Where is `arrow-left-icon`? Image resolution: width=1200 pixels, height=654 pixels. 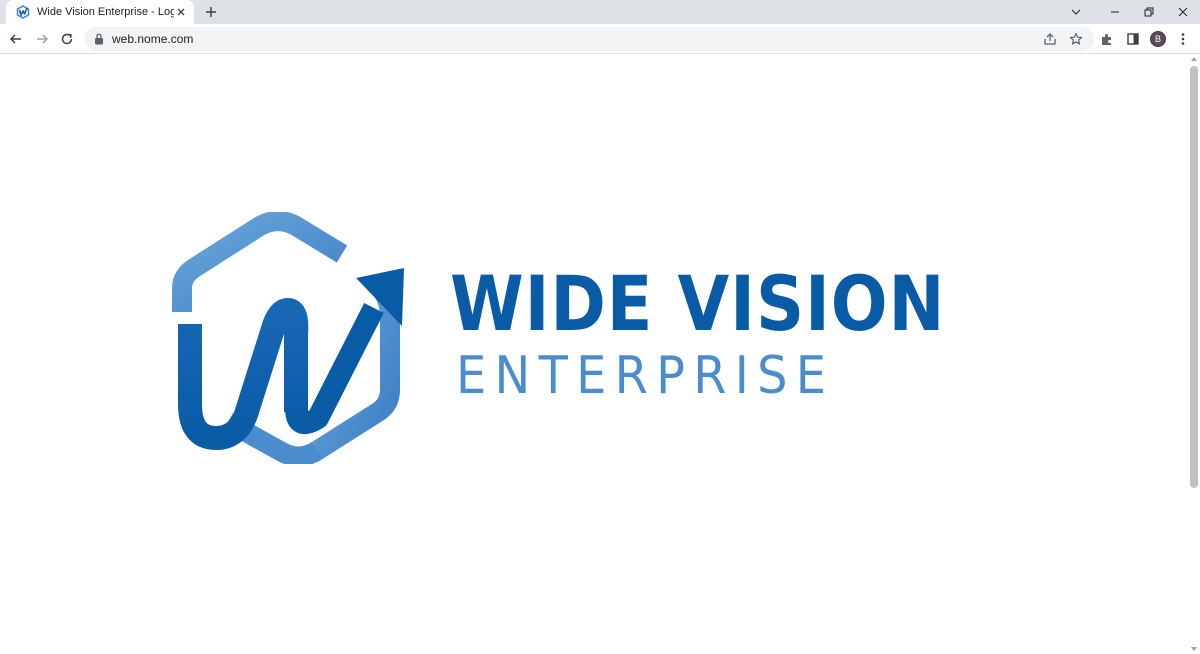 arrow-left-icon is located at coordinates (16, 39).